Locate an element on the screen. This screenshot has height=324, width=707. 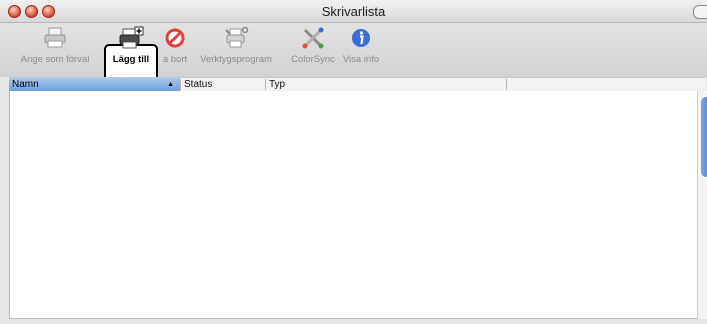
printer-default-icon is located at coordinates (55, 37).